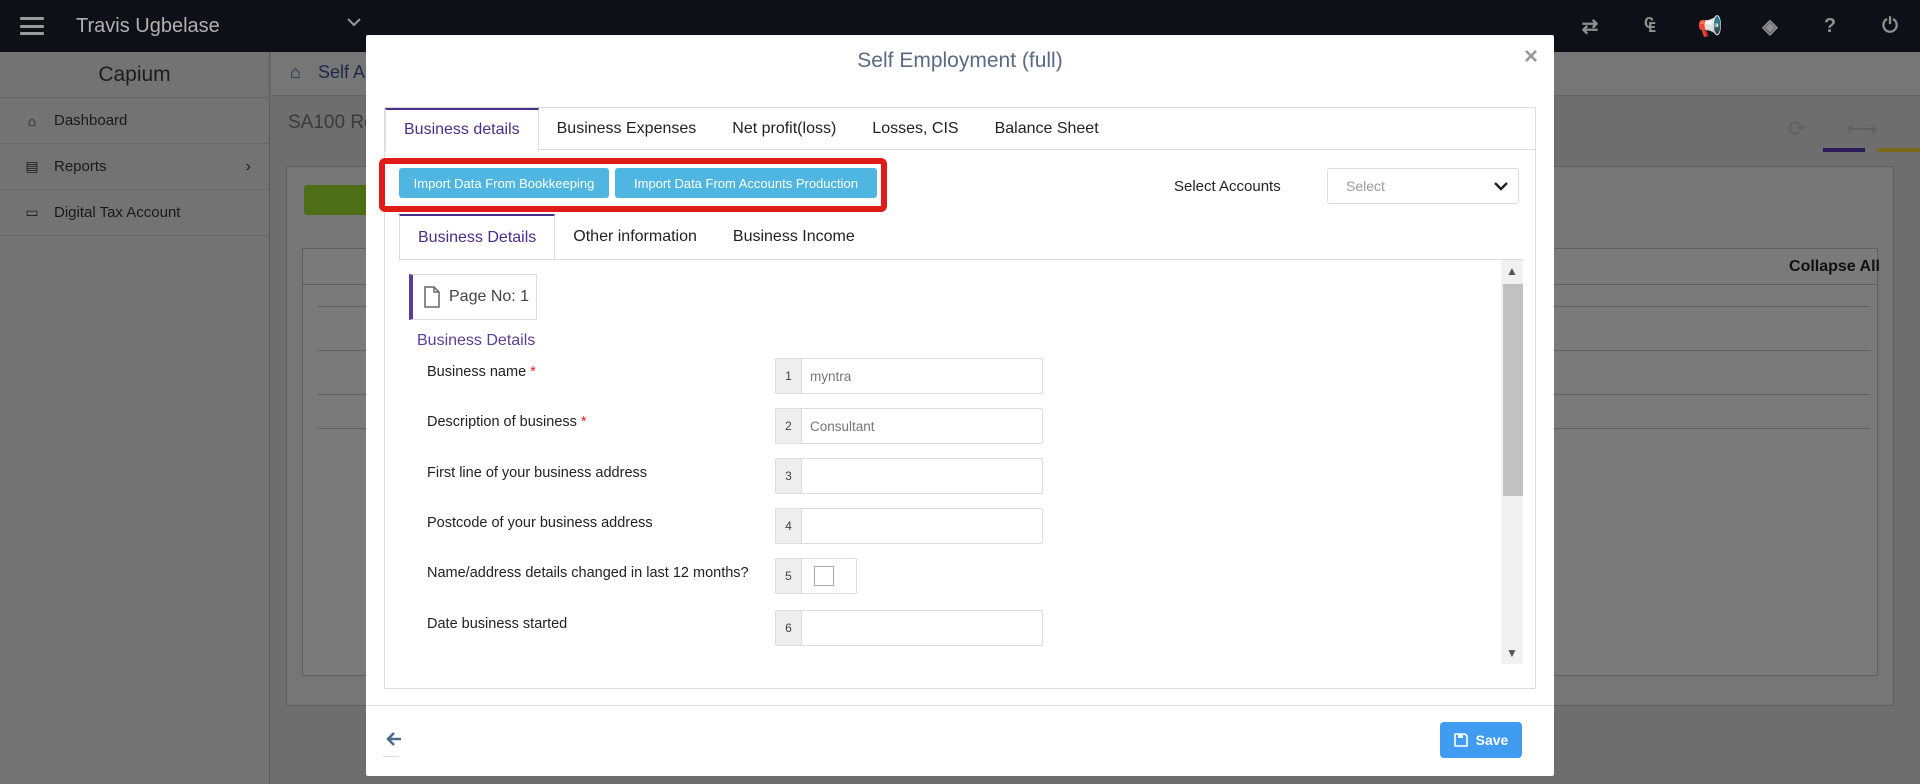  What do you see at coordinates (1650, 26) in the screenshot?
I see `currency-icon: ₠` at bounding box center [1650, 26].